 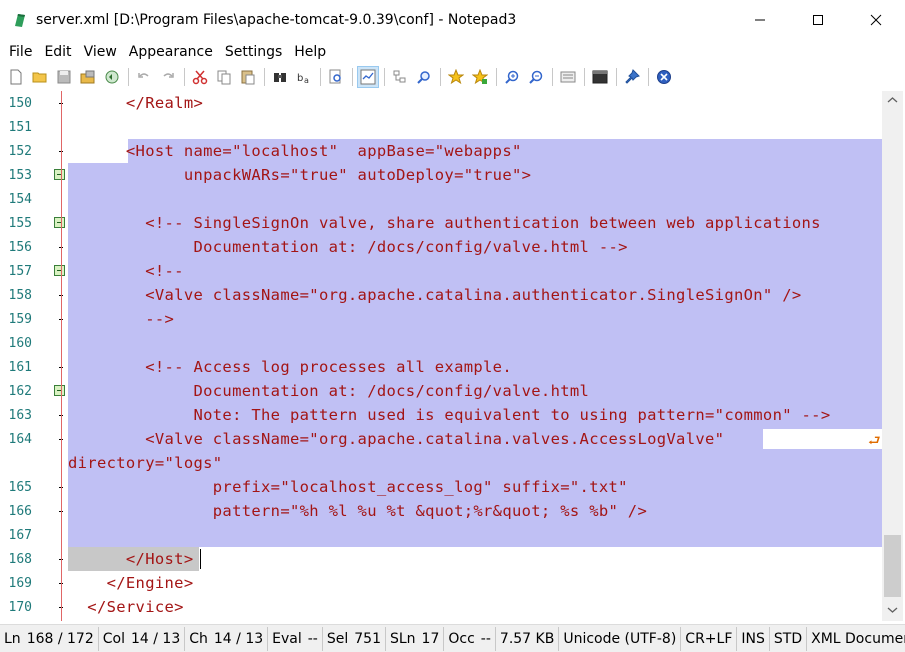 I want to click on menu-help: Help, so click(x=310, y=52).